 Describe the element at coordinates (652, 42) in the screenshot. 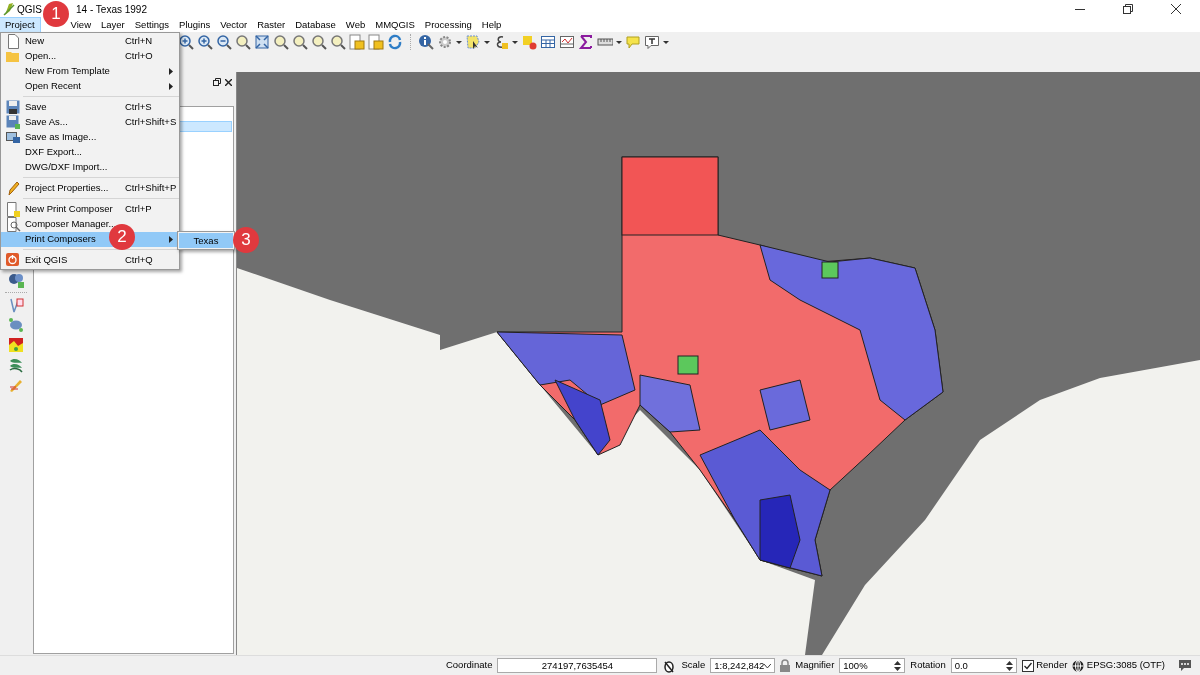

I see `text-annotation-icon` at that location.